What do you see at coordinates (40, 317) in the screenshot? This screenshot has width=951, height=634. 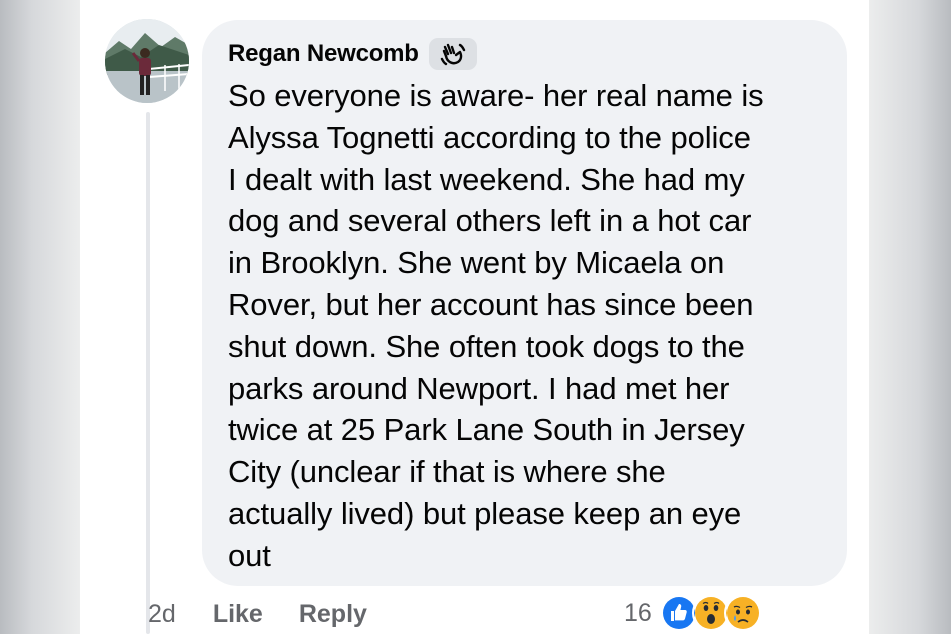 I see `blurred-left-edge` at bounding box center [40, 317].